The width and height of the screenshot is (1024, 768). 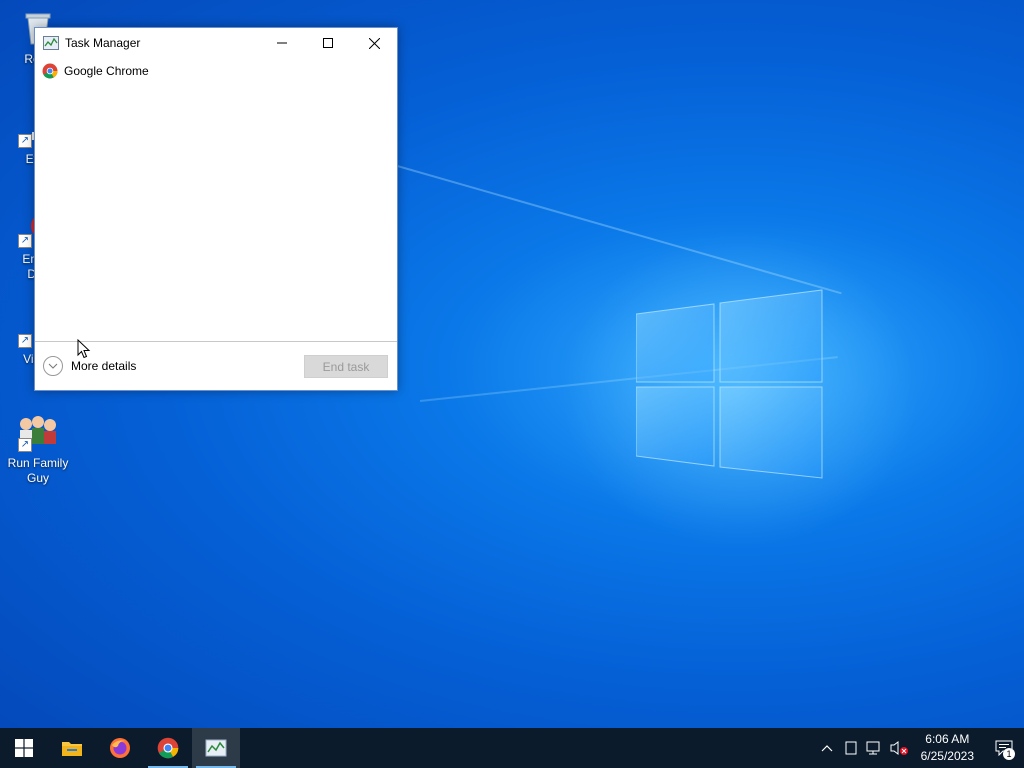 What do you see at coordinates (53, 366) in the screenshot?
I see `chevron-down-icon` at bounding box center [53, 366].